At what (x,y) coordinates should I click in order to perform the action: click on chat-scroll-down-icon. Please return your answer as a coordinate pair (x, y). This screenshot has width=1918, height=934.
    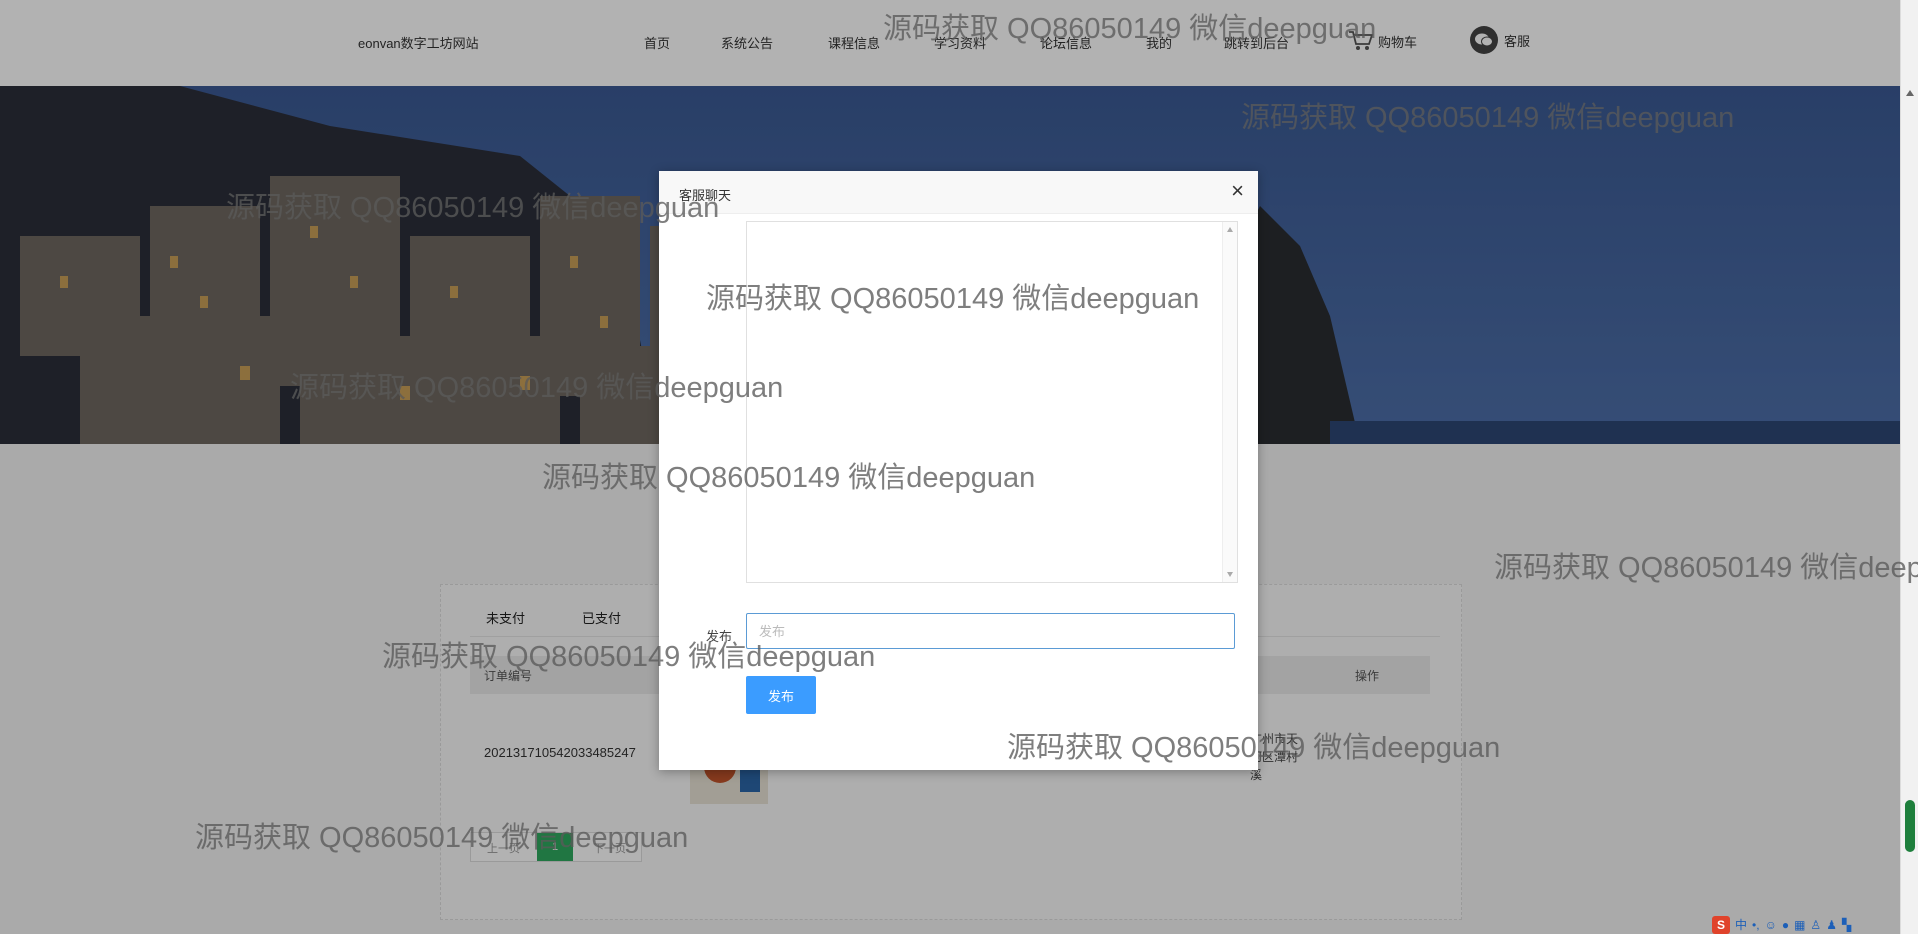
    Looking at the image, I should click on (1230, 574).